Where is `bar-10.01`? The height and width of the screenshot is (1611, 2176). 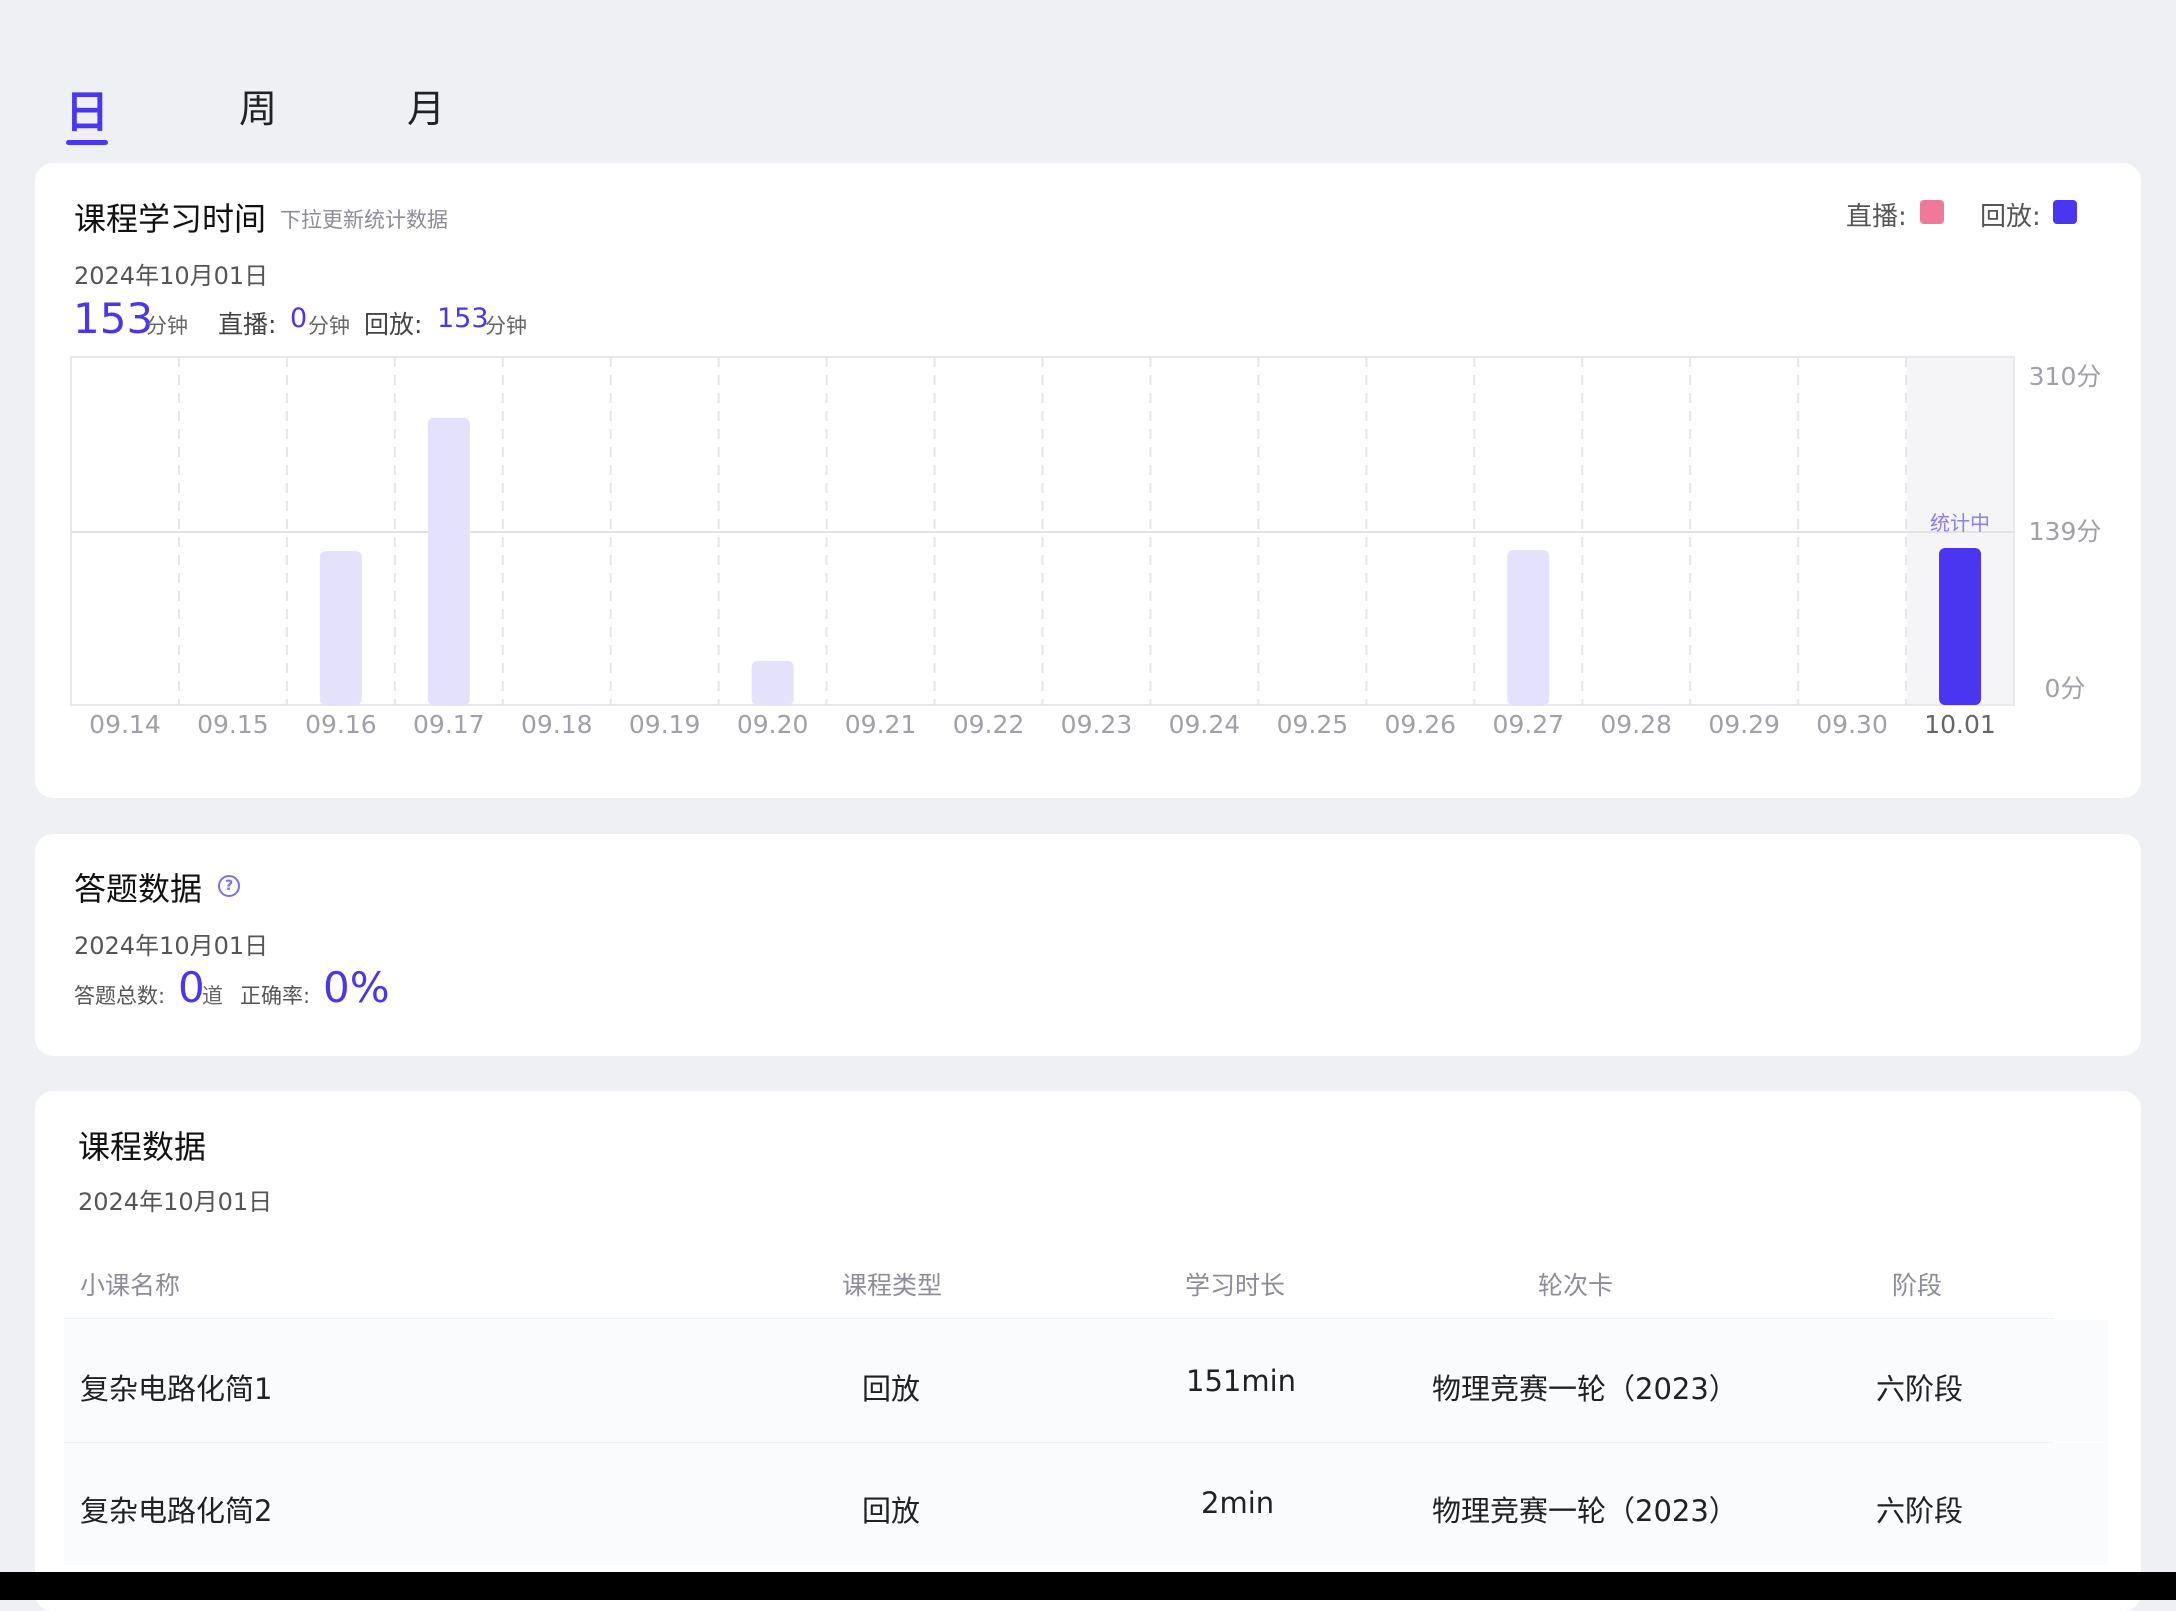
bar-10.01 is located at coordinates (1960, 626).